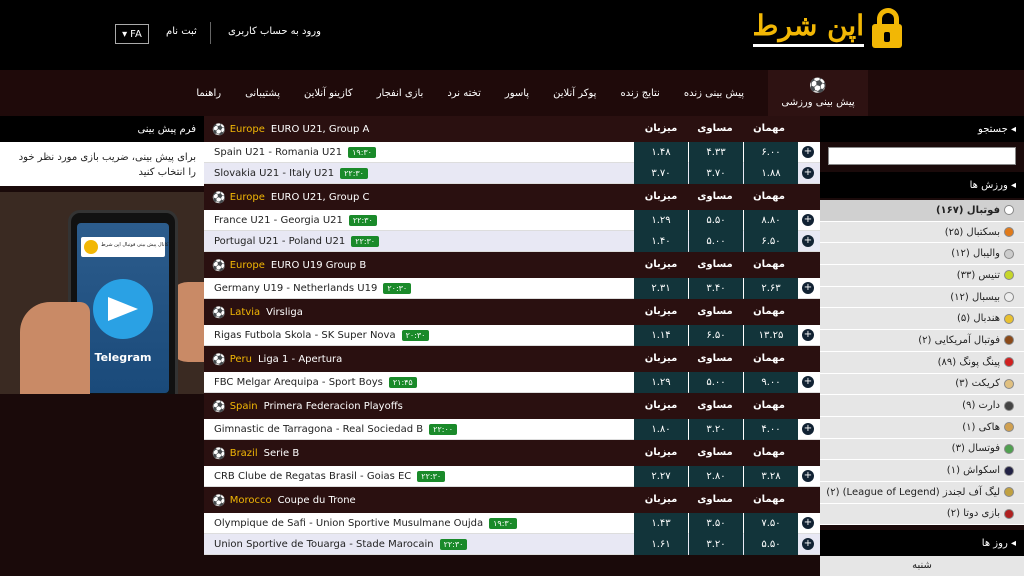 The image size is (1024, 576). I want to click on language-select: ▾ FA, so click(132, 34).